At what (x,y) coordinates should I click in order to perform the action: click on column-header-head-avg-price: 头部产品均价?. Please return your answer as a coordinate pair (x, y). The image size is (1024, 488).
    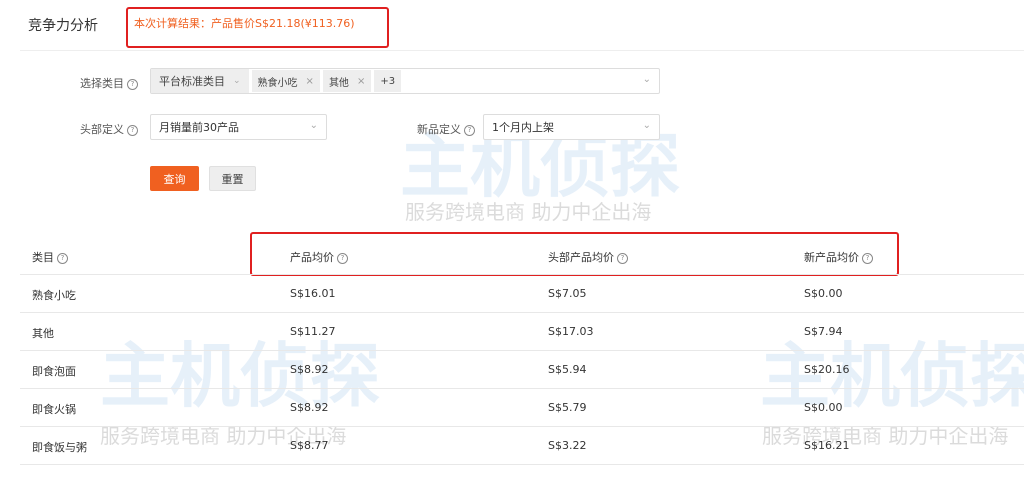
    Looking at the image, I should click on (588, 257).